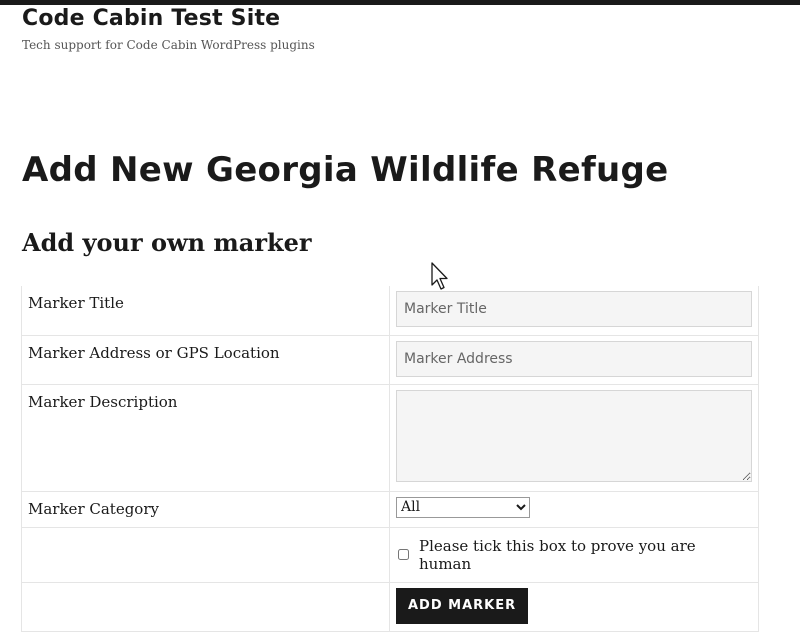 This screenshot has width=800, height=632. What do you see at coordinates (400, 2) in the screenshot?
I see `top-bar` at bounding box center [400, 2].